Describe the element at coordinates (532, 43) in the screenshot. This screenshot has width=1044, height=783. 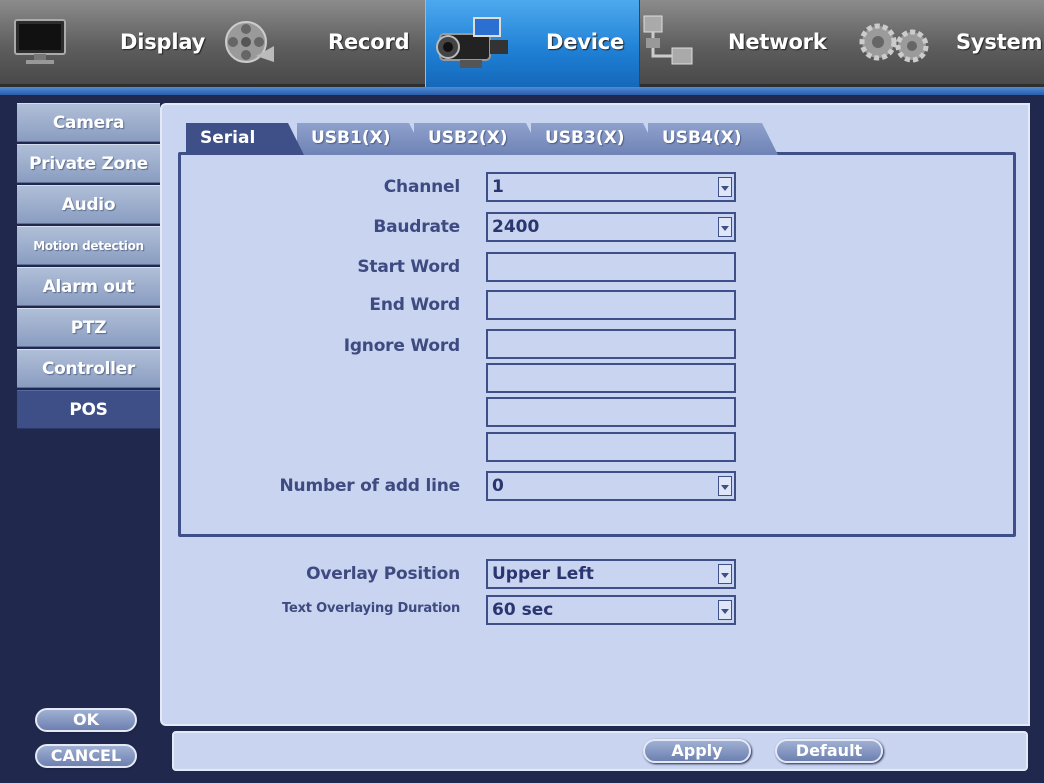
I see `topnav-device: Device` at that location.